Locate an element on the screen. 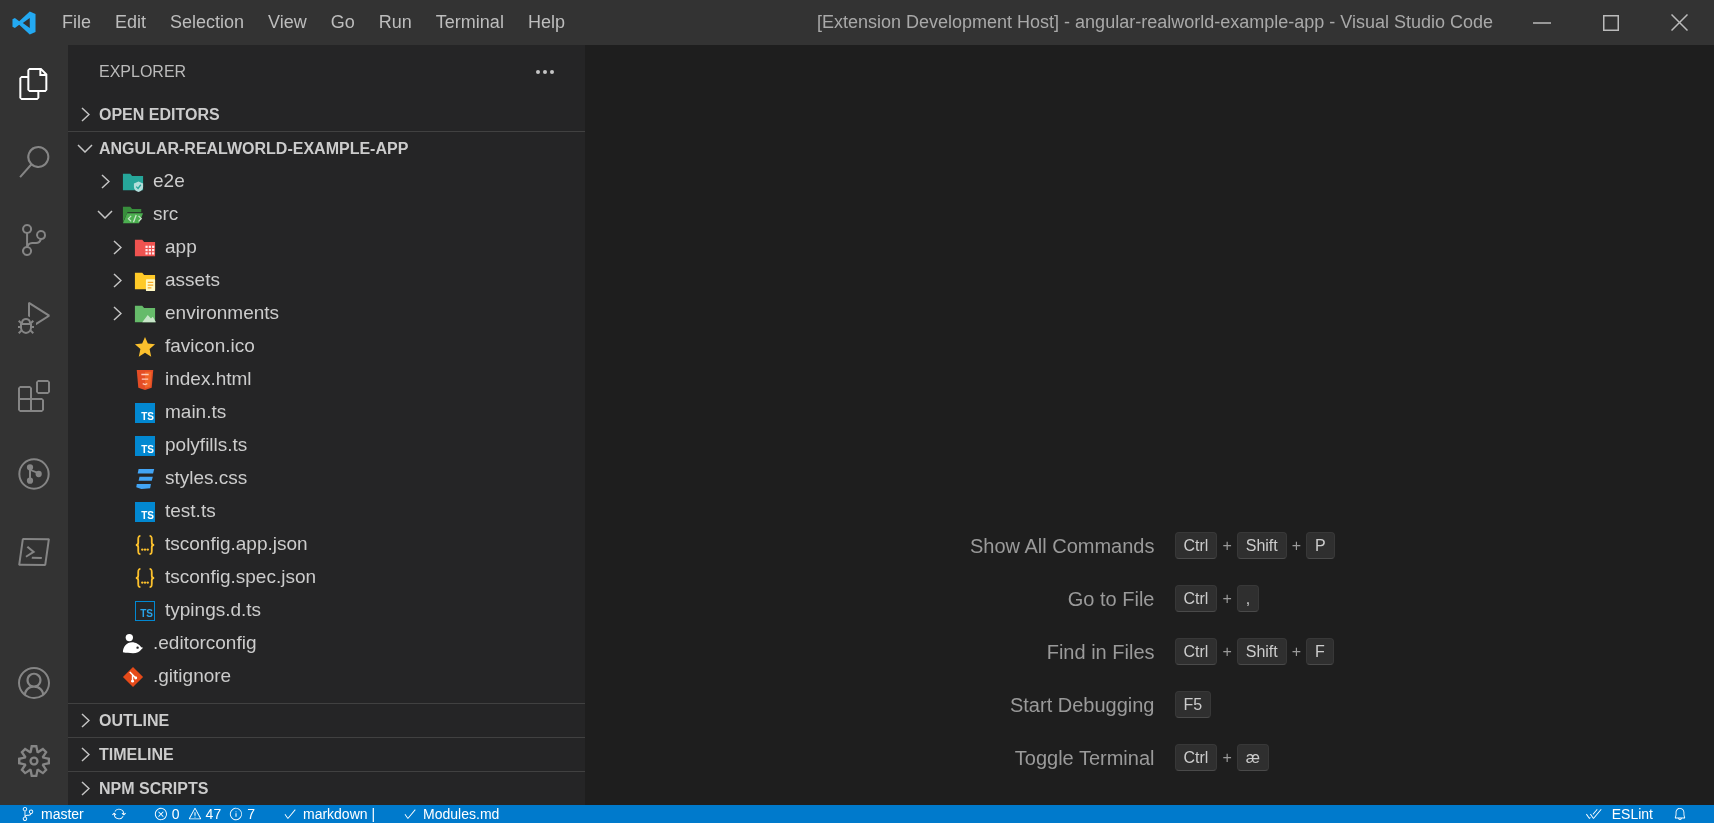 The width and height of the screenshot is (1714, 823). keycap: F is located at coordinates (1320, 651).